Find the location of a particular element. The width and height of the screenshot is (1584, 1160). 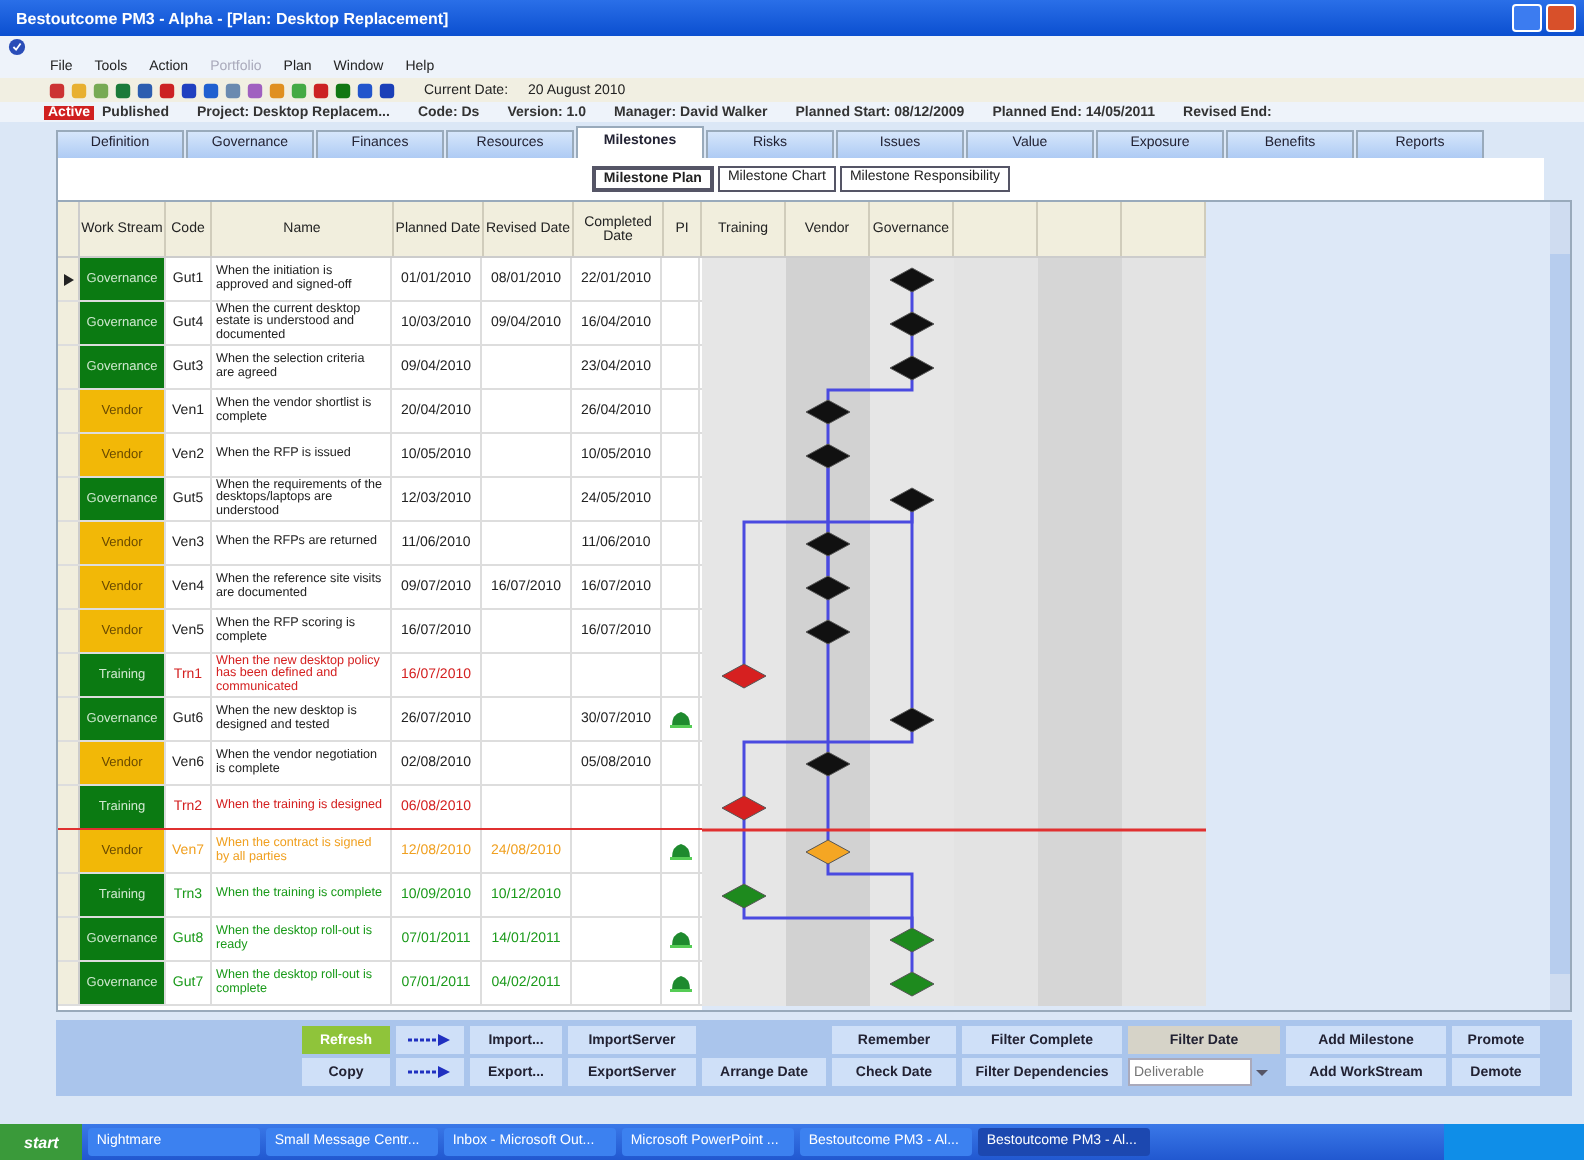

minimize-button is located at coordinates (1527, 18).